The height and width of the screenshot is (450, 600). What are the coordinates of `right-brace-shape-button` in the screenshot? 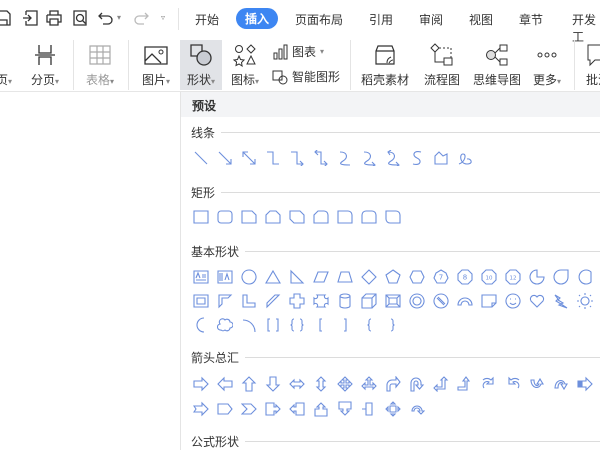 It's located at (393, 325).